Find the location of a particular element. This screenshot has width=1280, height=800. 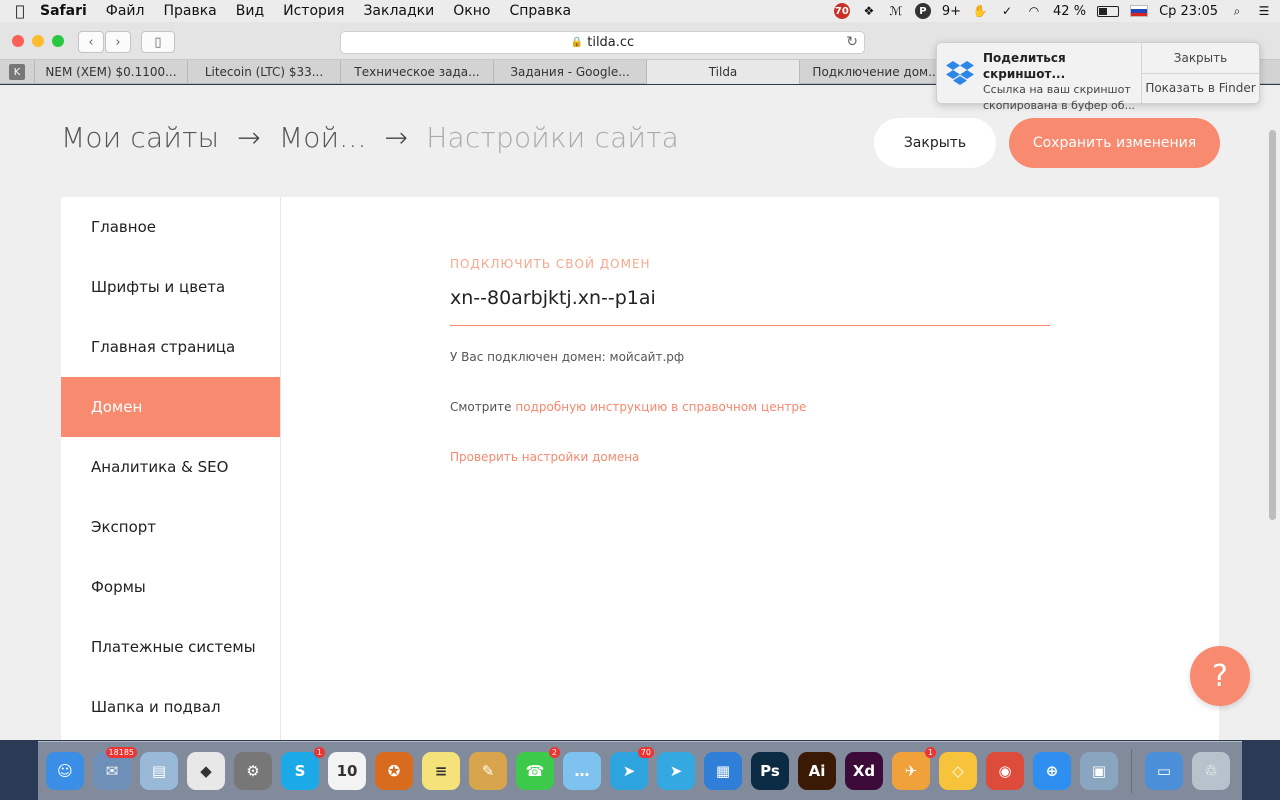

back-button: ‹ is located at coordinates (91, 42).